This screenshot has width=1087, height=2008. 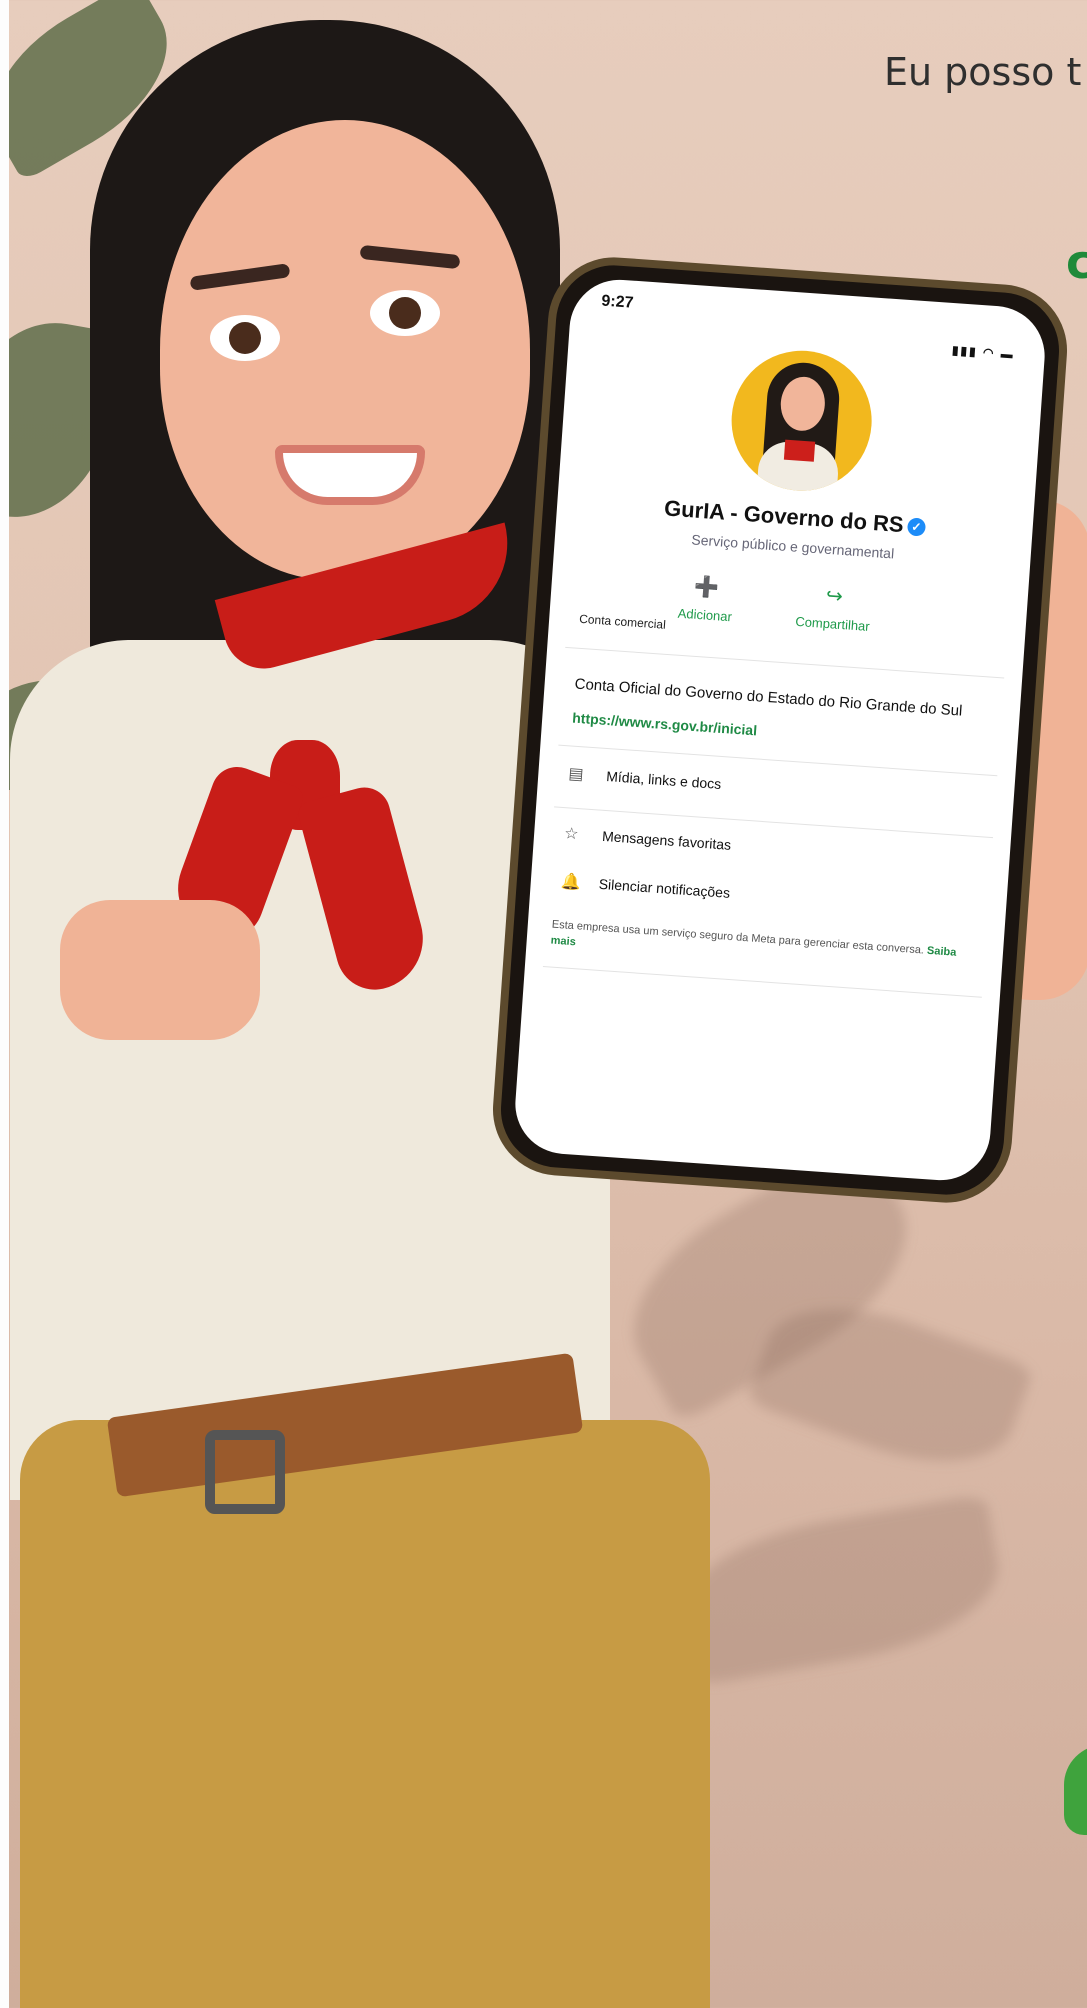 I want to click on share-button: ↪ Compartilhar, so click(x=833, y=608).